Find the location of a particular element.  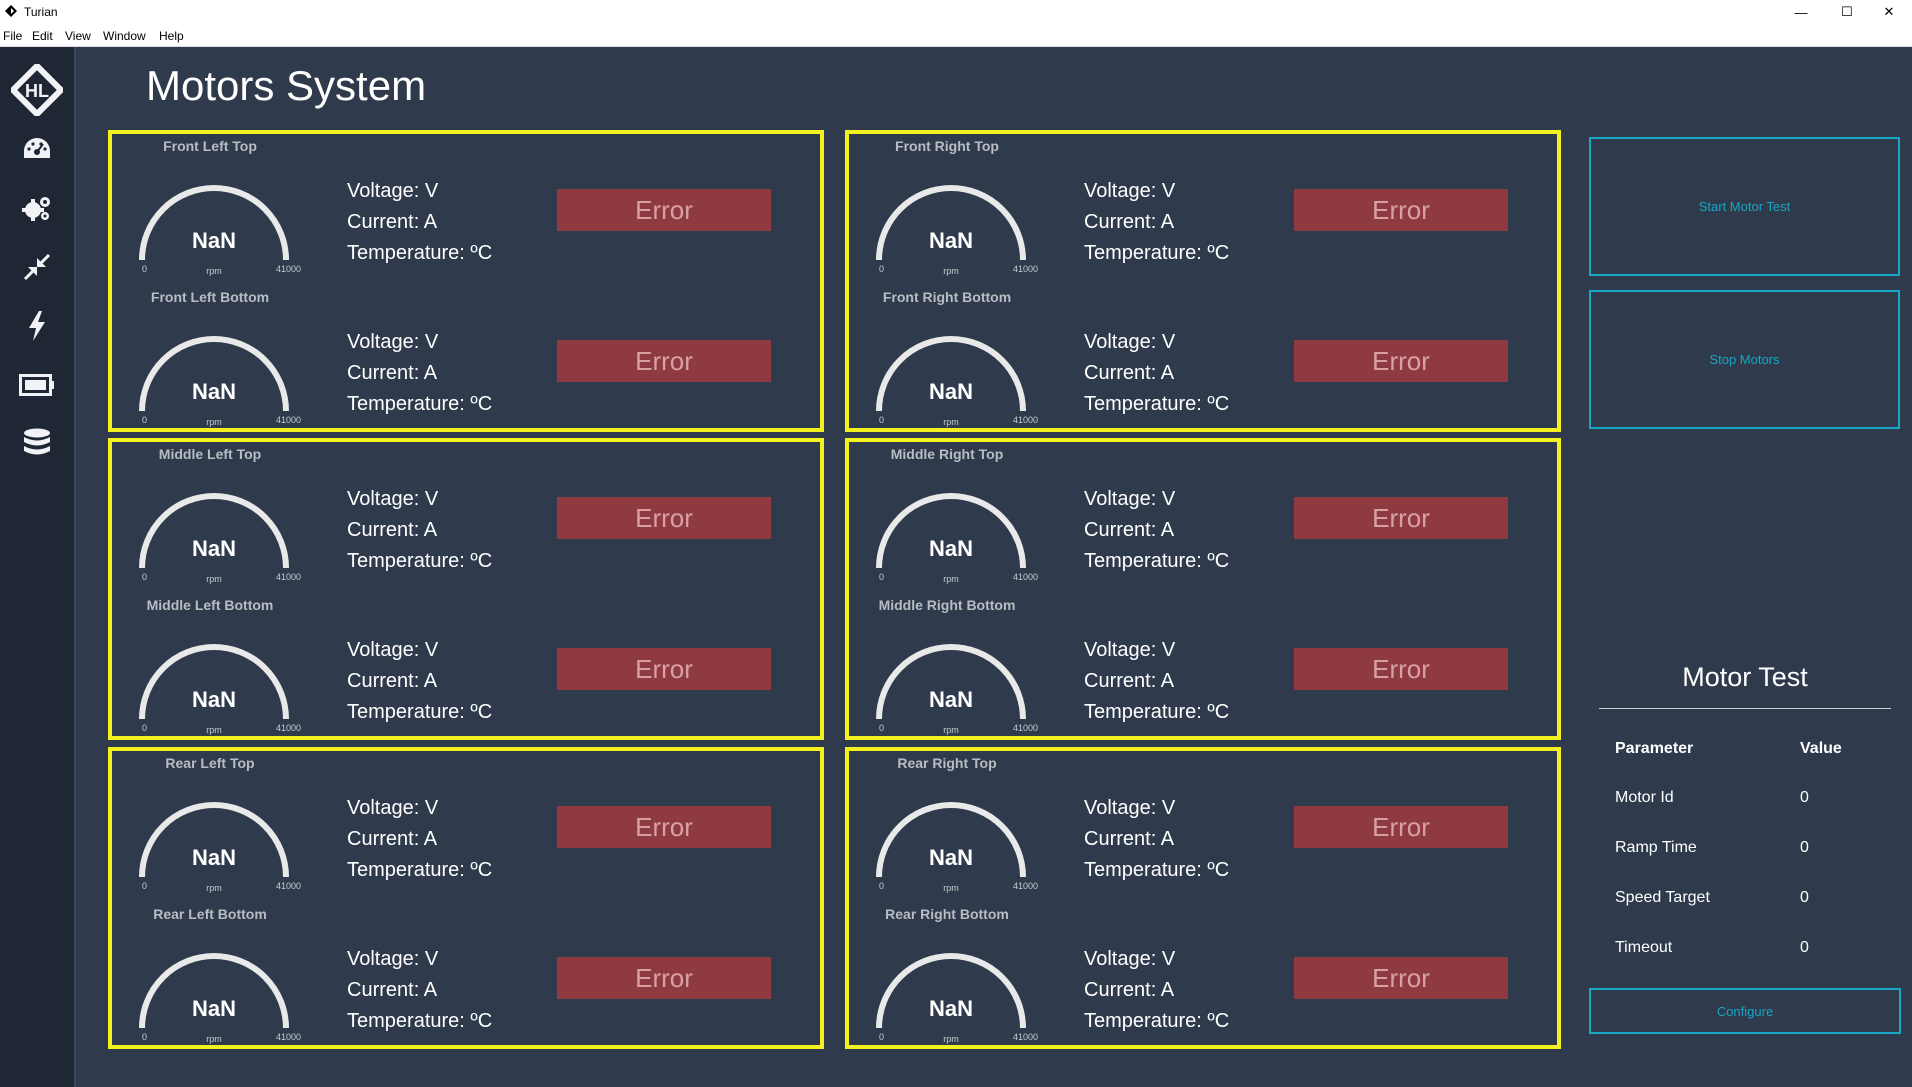

motor-name: Front Left Bottom is located at coordinates (210, 297).